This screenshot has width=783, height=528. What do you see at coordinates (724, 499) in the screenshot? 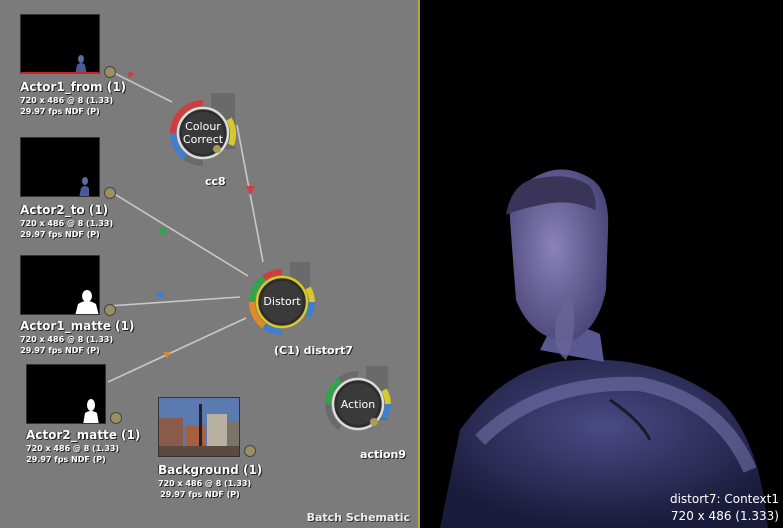
I see `viewer-context-label: distort7: Context1` at bounding box center [724, 499].